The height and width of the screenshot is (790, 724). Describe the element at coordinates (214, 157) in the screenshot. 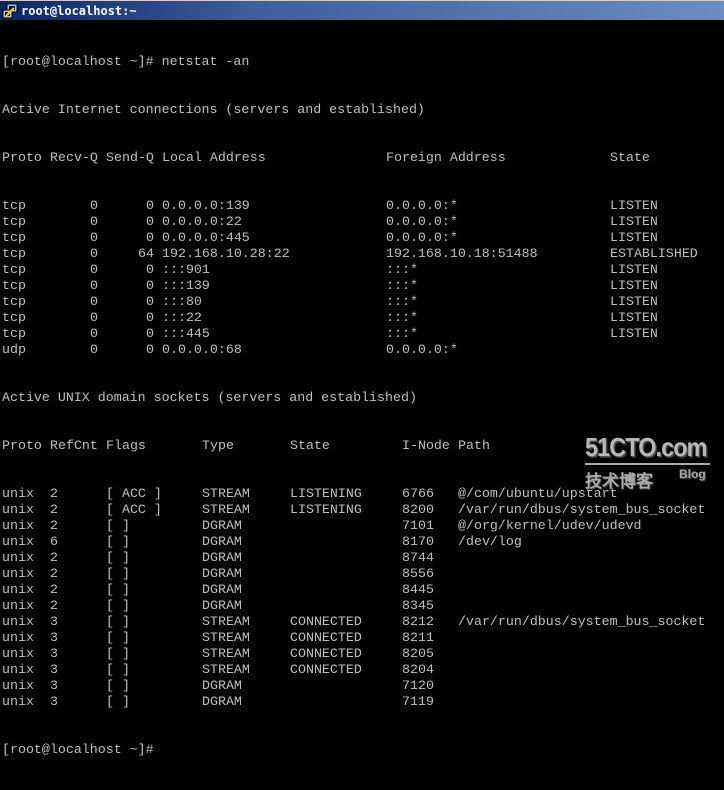

I see `col-local-address: Local Address` at that location.